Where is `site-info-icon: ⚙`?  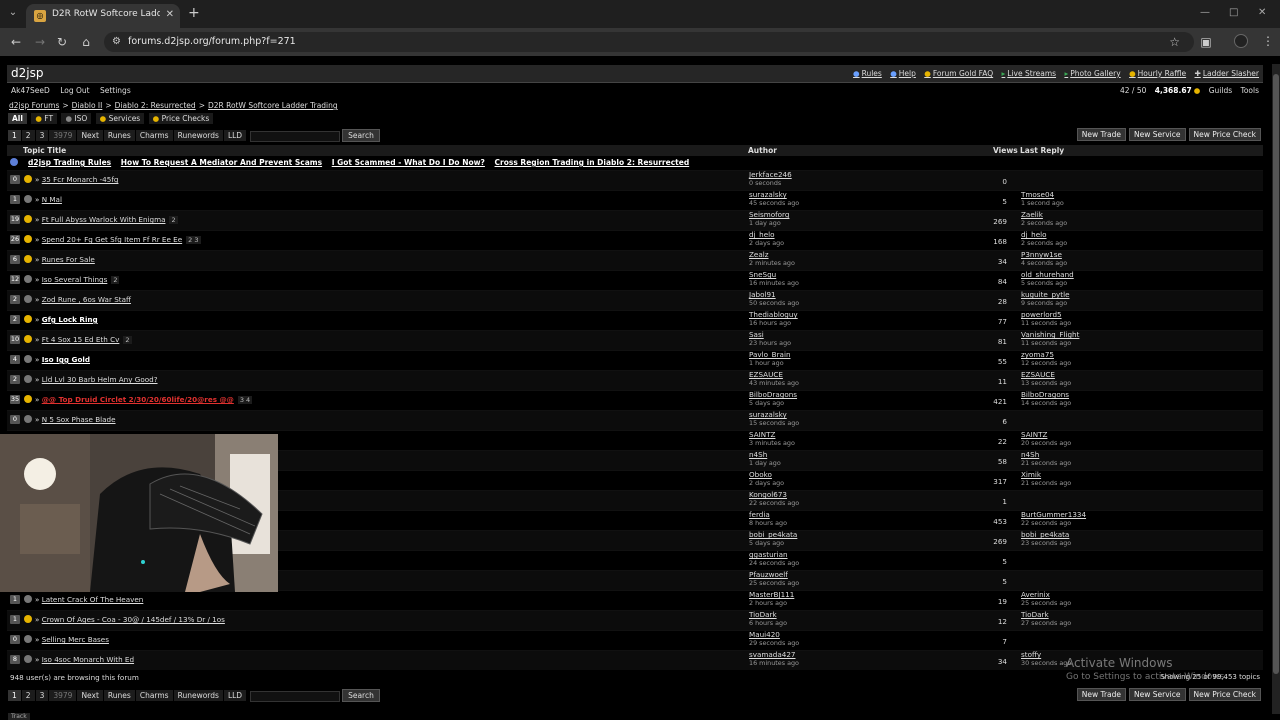
site-info-icon: ⚙ is located at coordinates (116, 41).